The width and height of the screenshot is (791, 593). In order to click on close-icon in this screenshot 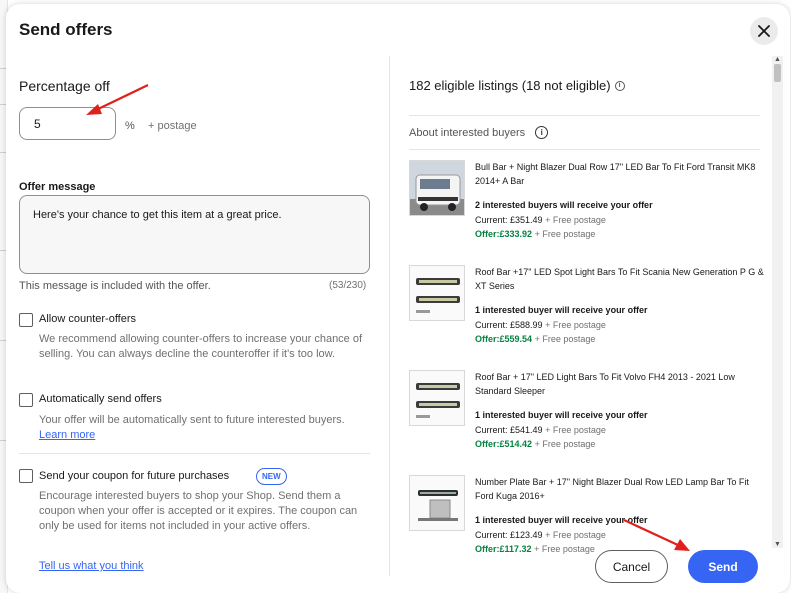, I will do `click(764, 31)`.